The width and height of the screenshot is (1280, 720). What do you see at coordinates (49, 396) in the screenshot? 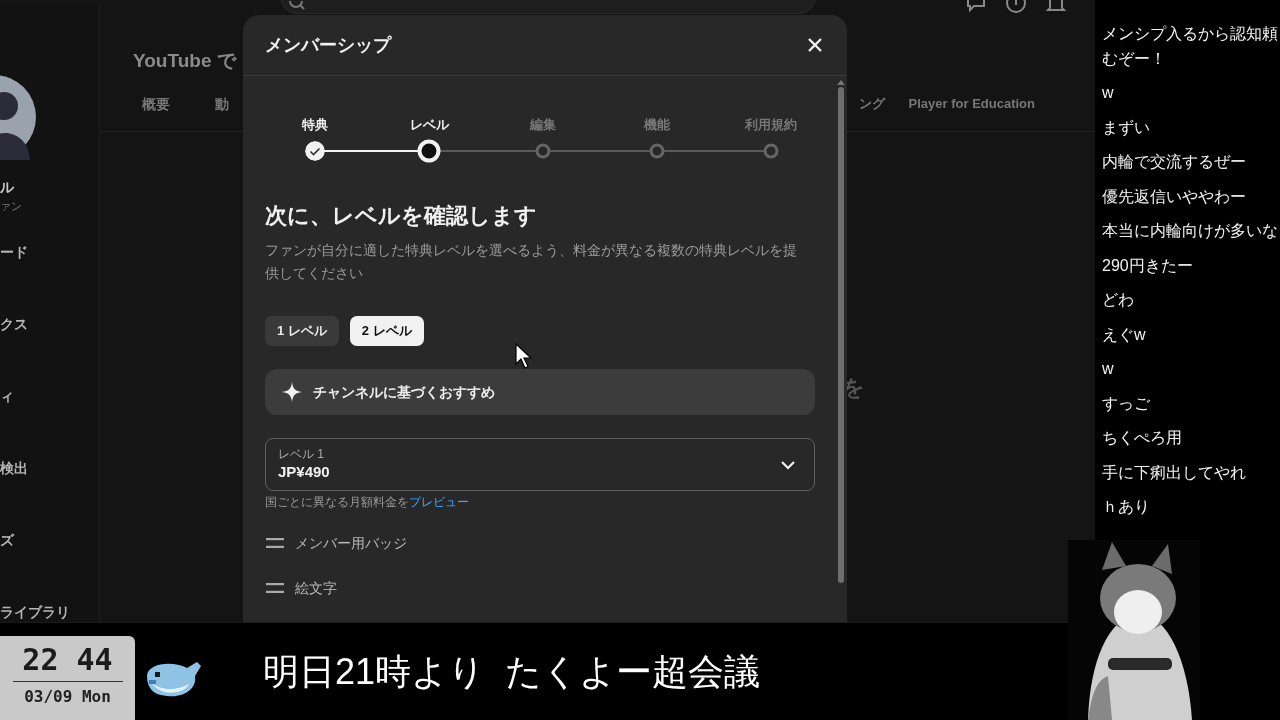
I see `sidebar-item: ィ` at bounding box center [49, 396].